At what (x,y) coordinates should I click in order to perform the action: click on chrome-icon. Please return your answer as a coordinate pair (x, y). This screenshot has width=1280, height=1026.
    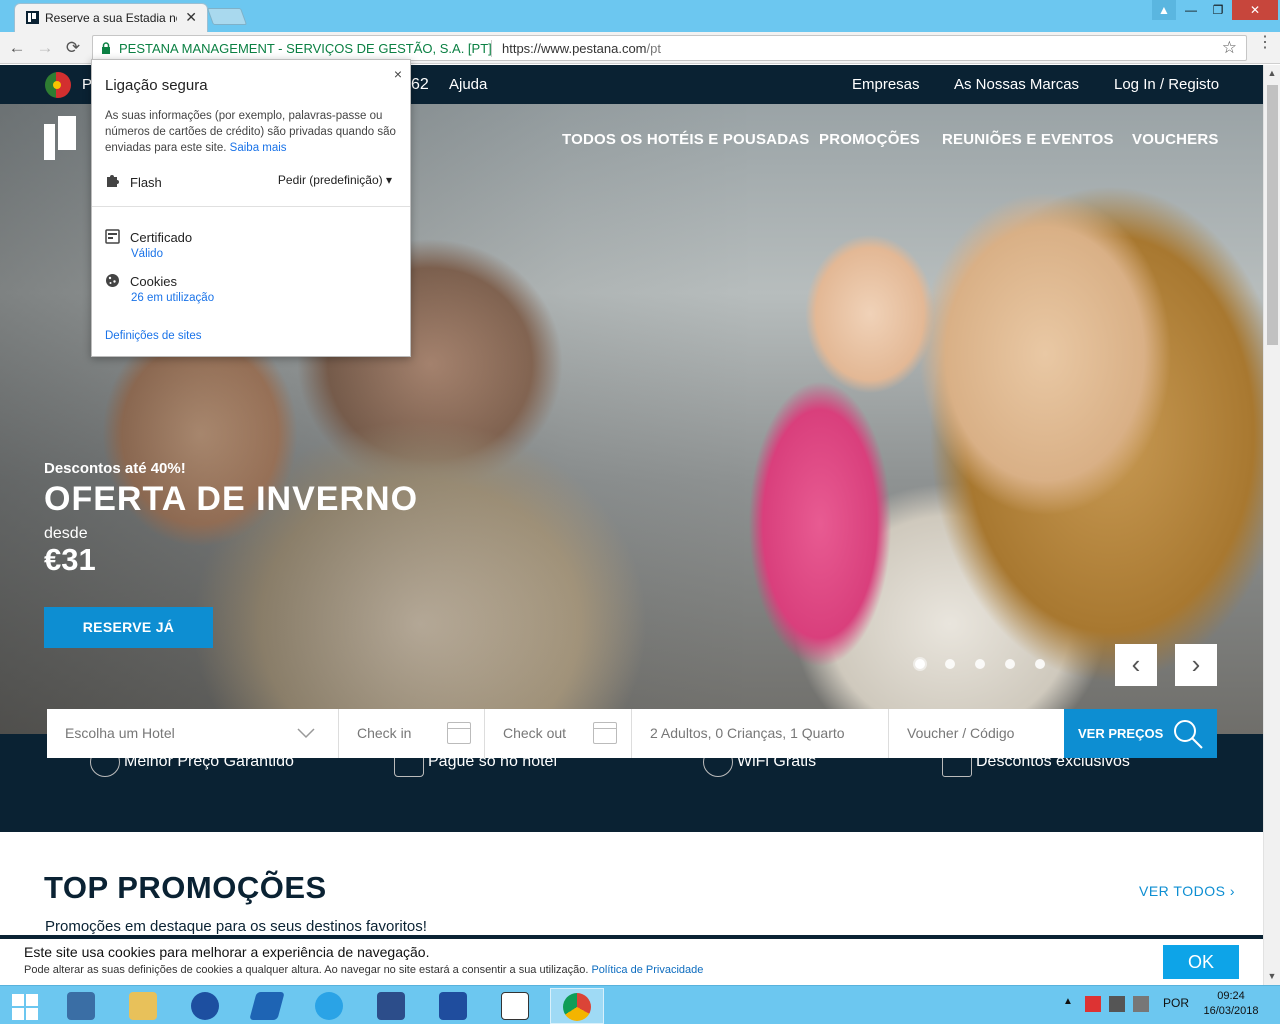
    Looking at the image, I should click on (577, 1007).